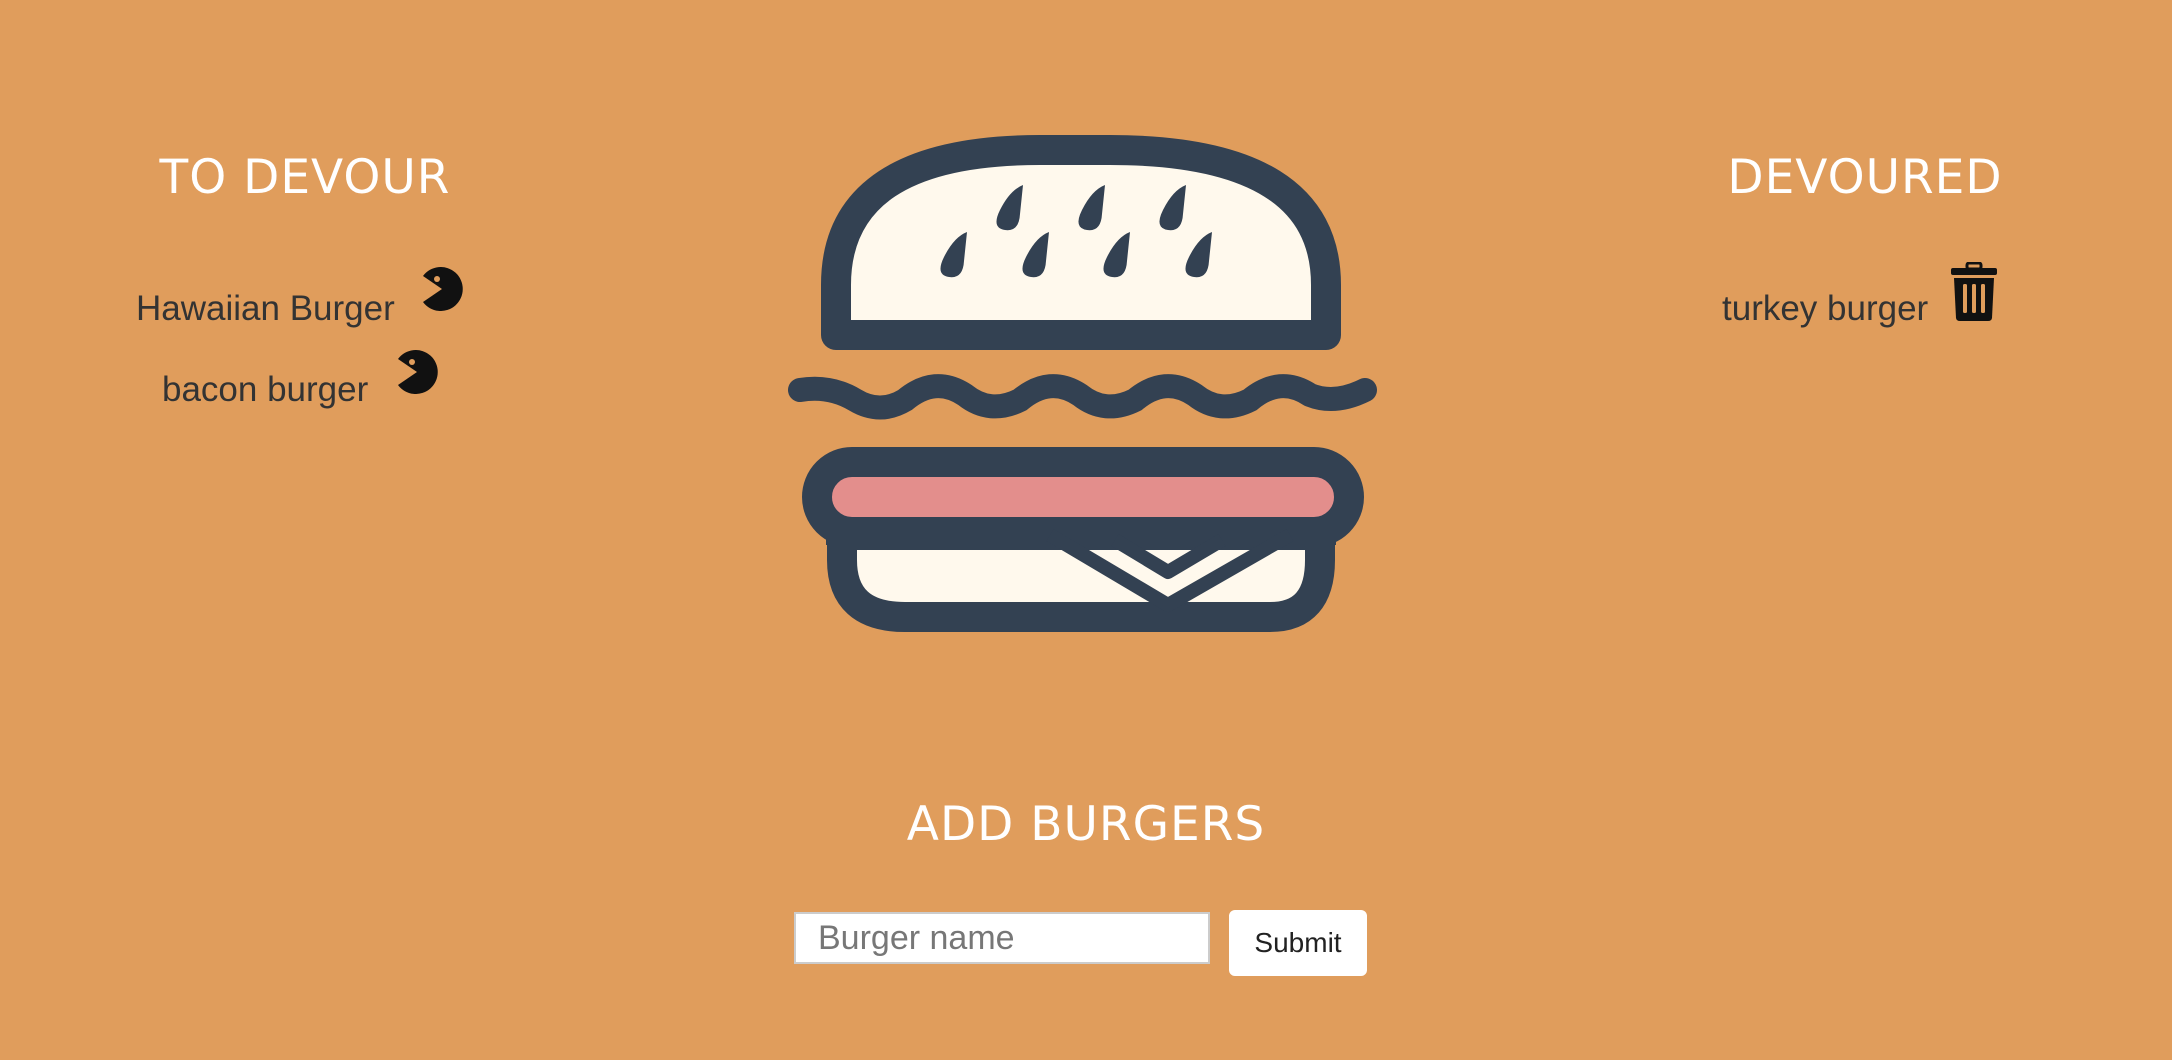  I want to click on add-burgers-title: ADD BURGERS, so click(1086, 824).